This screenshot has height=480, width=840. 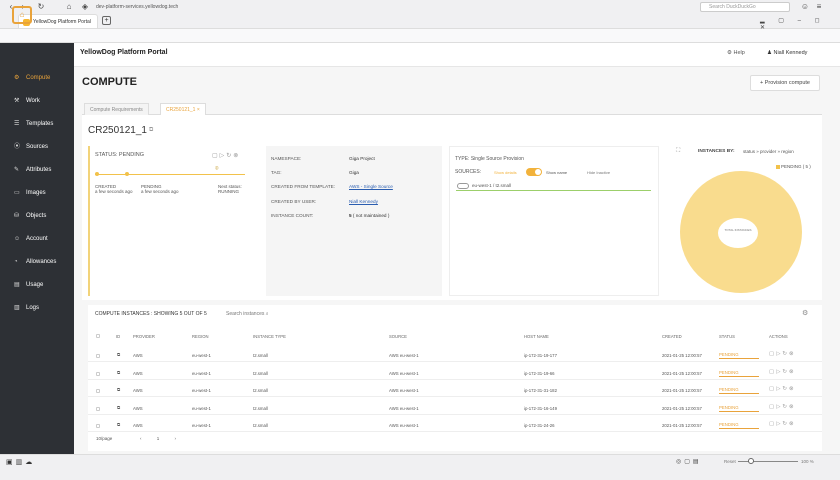 What do you see at coordinates (37, 170) in the screenshot?
I see `sidebar-item-attributes: ✎ Attributes` at bounding box center [37, 170].